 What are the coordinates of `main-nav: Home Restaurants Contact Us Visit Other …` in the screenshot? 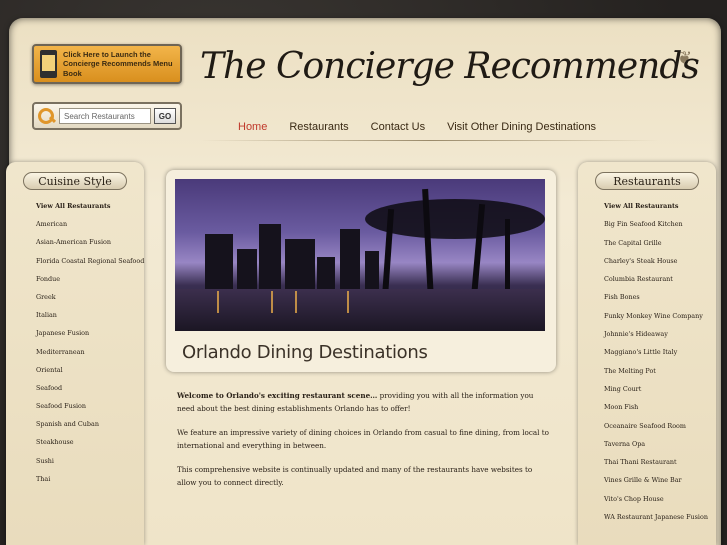 It's located at (417, 127).